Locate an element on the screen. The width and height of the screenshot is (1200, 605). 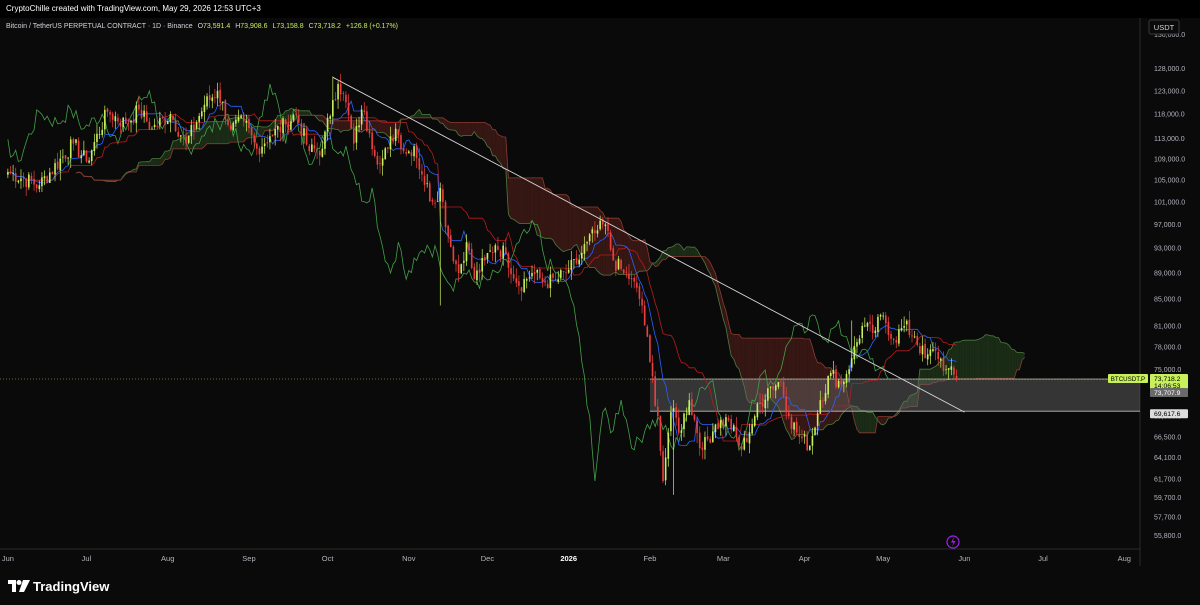
y-tick-label: 89,000.0 is located at coordinates (1167, 273).